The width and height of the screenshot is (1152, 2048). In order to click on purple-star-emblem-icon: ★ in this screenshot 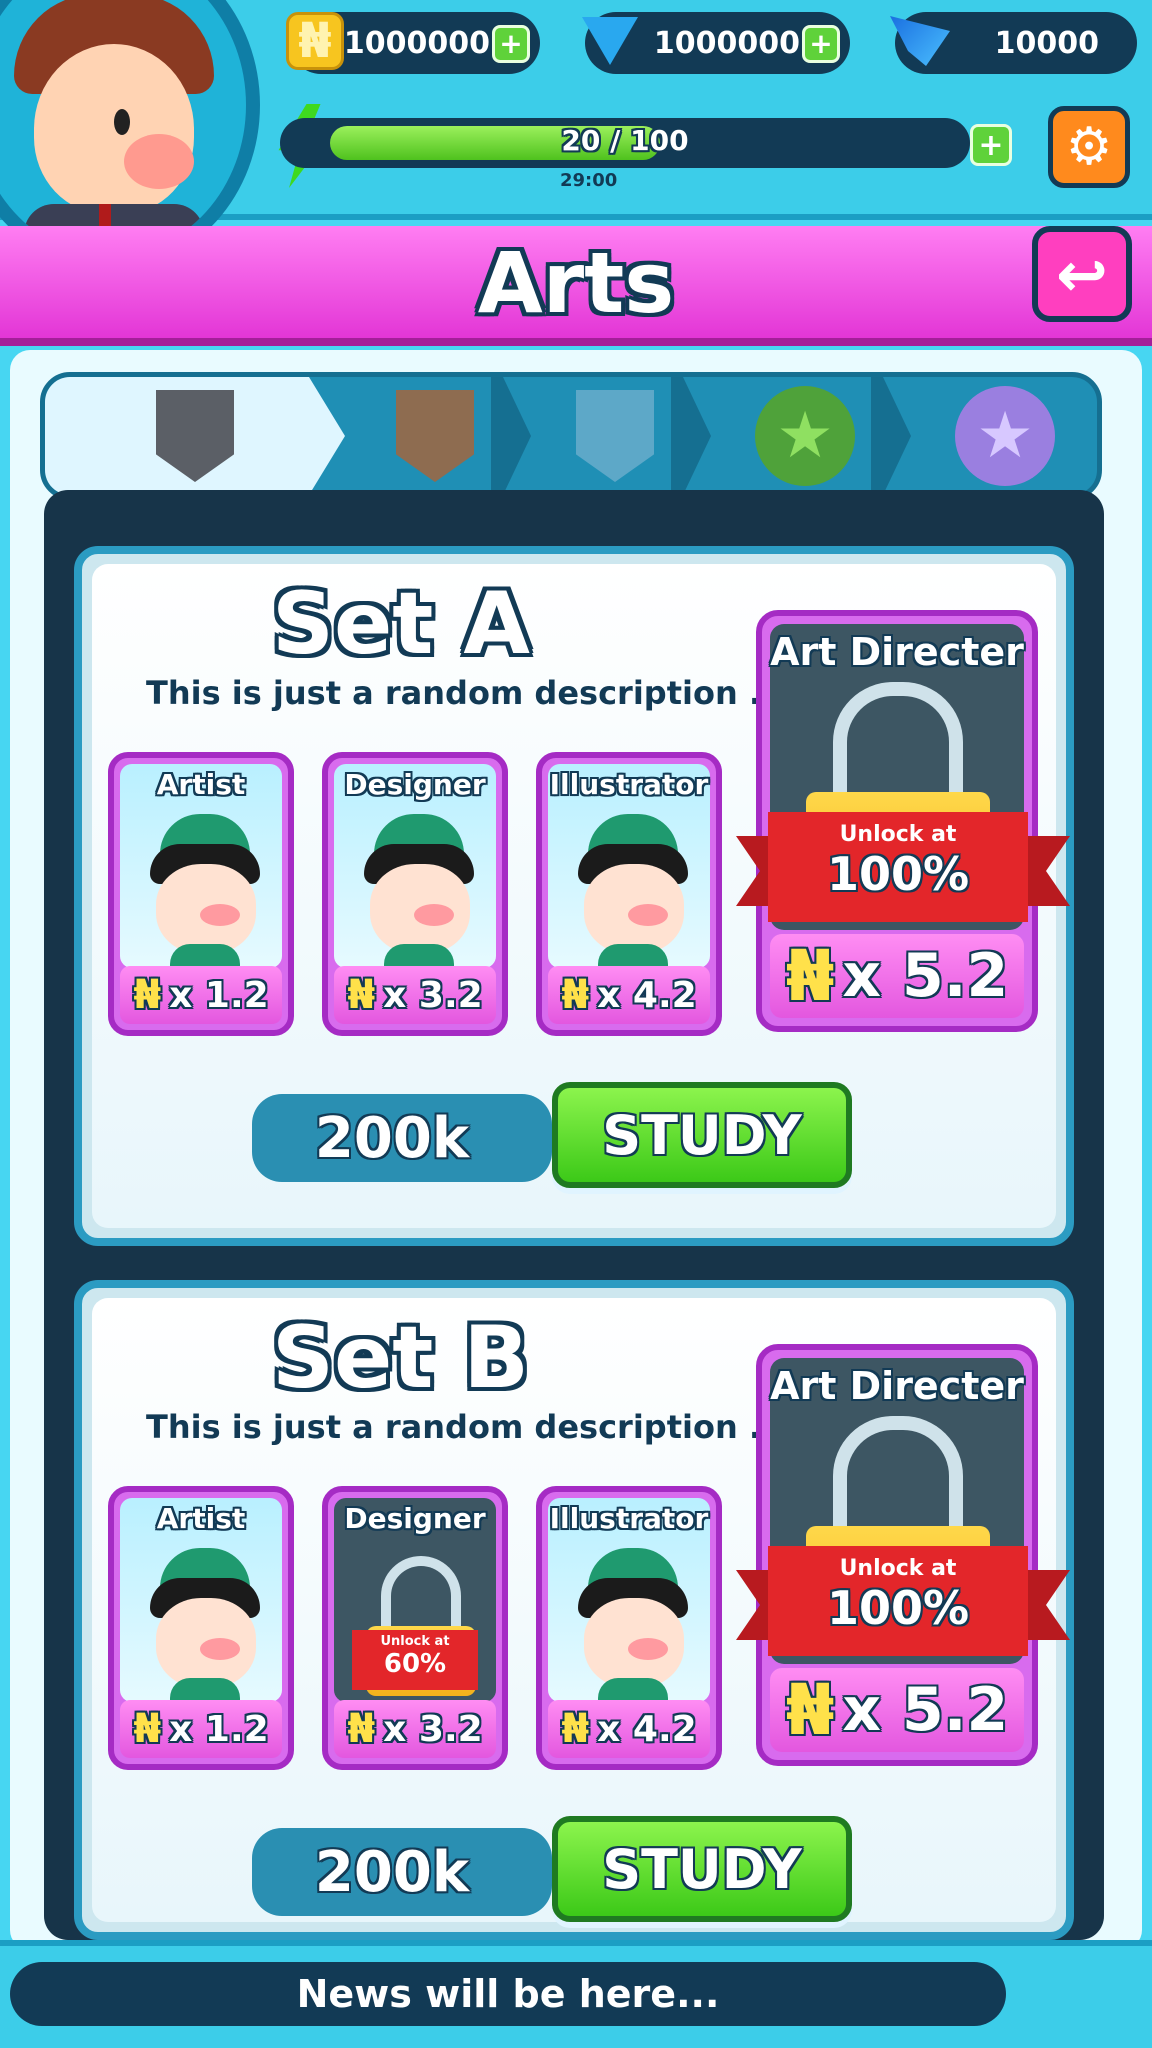, I will do `click(1005, 436)`.